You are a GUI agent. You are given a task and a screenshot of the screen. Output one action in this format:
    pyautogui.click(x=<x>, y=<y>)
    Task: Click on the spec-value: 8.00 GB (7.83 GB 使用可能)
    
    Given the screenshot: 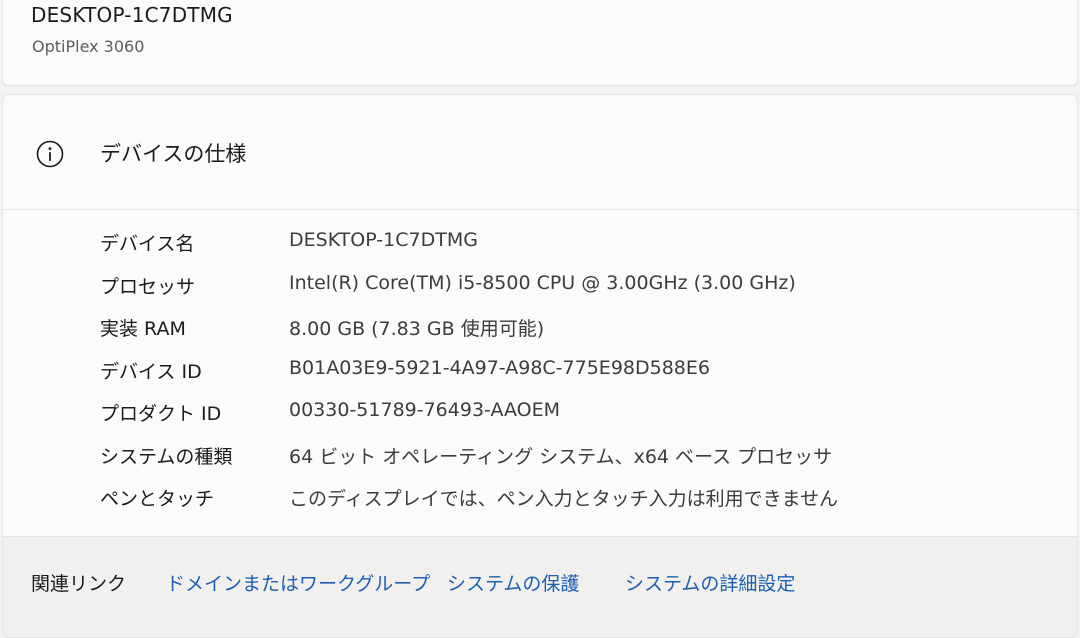 What is the action you would take?
    pyautogui.click(x=417, y=329)
    